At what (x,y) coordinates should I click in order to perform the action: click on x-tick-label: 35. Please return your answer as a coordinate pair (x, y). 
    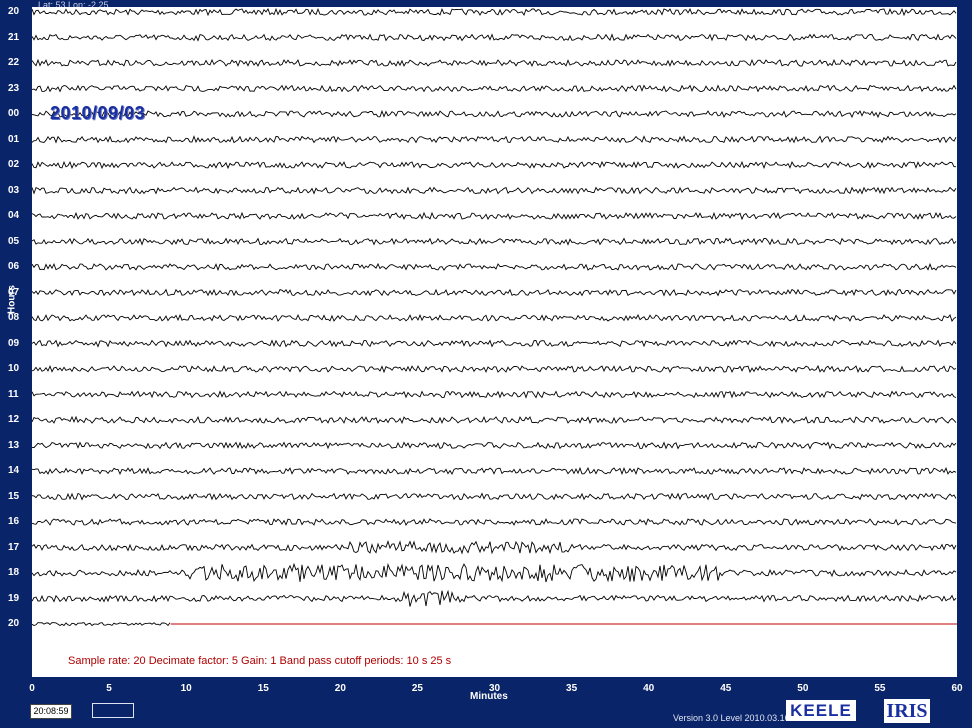
    Looking at the image, I should click on (572, 688).